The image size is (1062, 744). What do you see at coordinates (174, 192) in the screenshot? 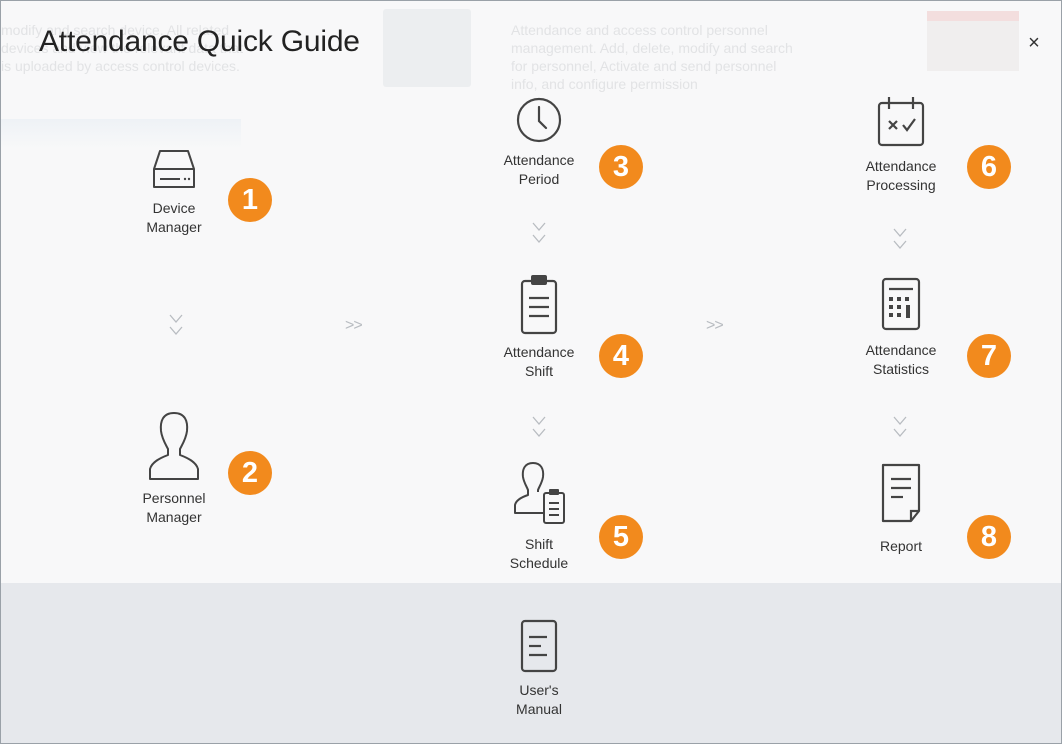
I see `step-device-manager: Device Manager` at bounding box center [174, 192].